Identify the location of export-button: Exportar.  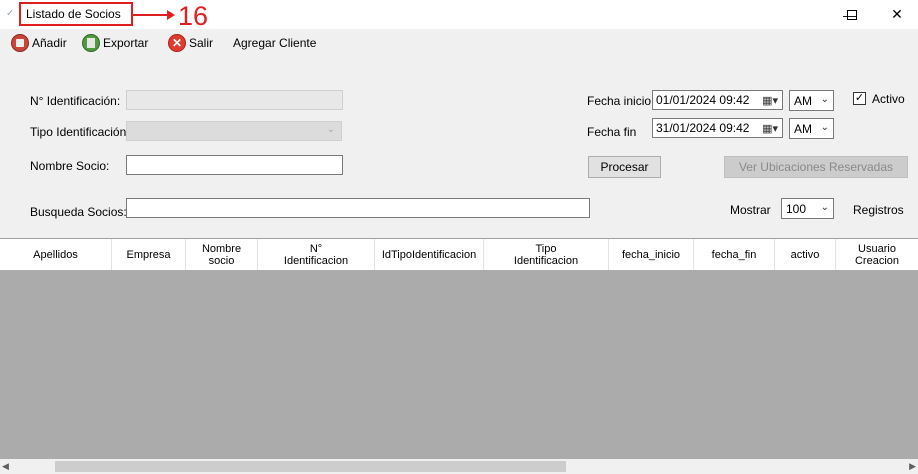
(115, 43).